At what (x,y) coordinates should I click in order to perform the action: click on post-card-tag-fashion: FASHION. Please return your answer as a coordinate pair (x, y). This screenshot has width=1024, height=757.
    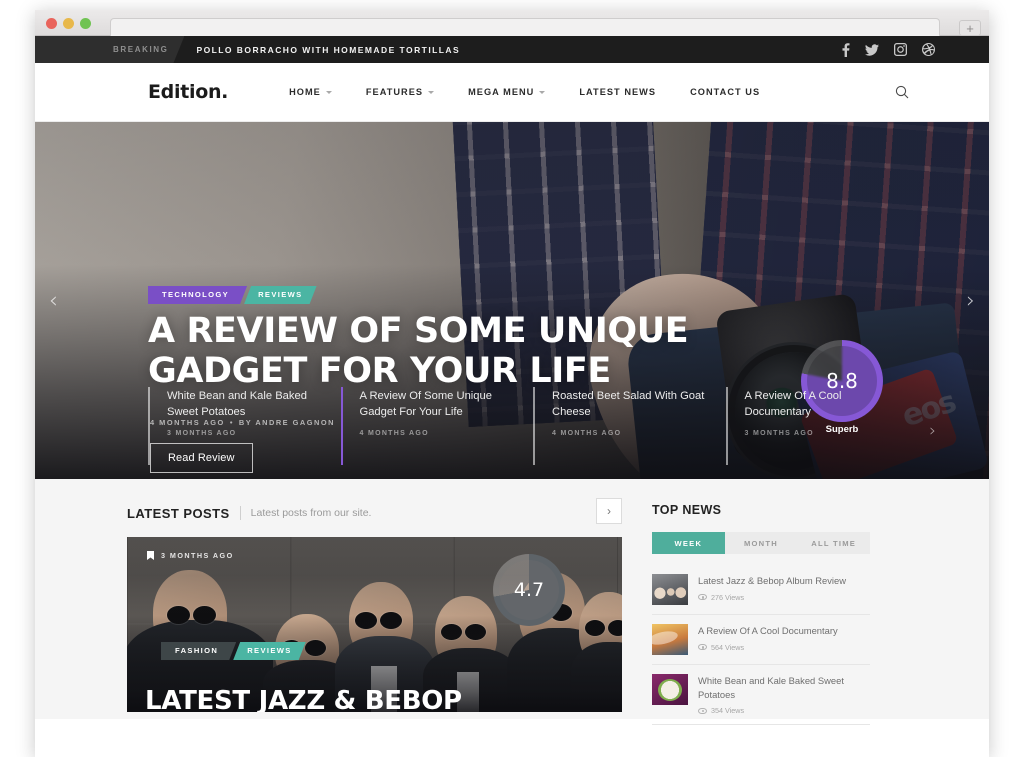
    Looking at the image, I should click on (198, 651).